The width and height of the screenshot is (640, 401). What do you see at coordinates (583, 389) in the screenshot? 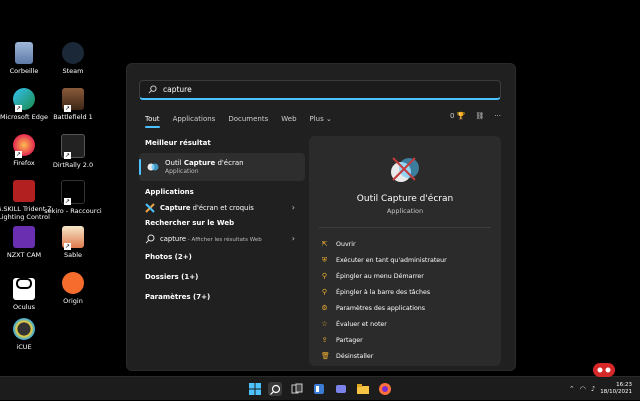
I see `wifi-icon: ◠` at bounding box center [583, 389].